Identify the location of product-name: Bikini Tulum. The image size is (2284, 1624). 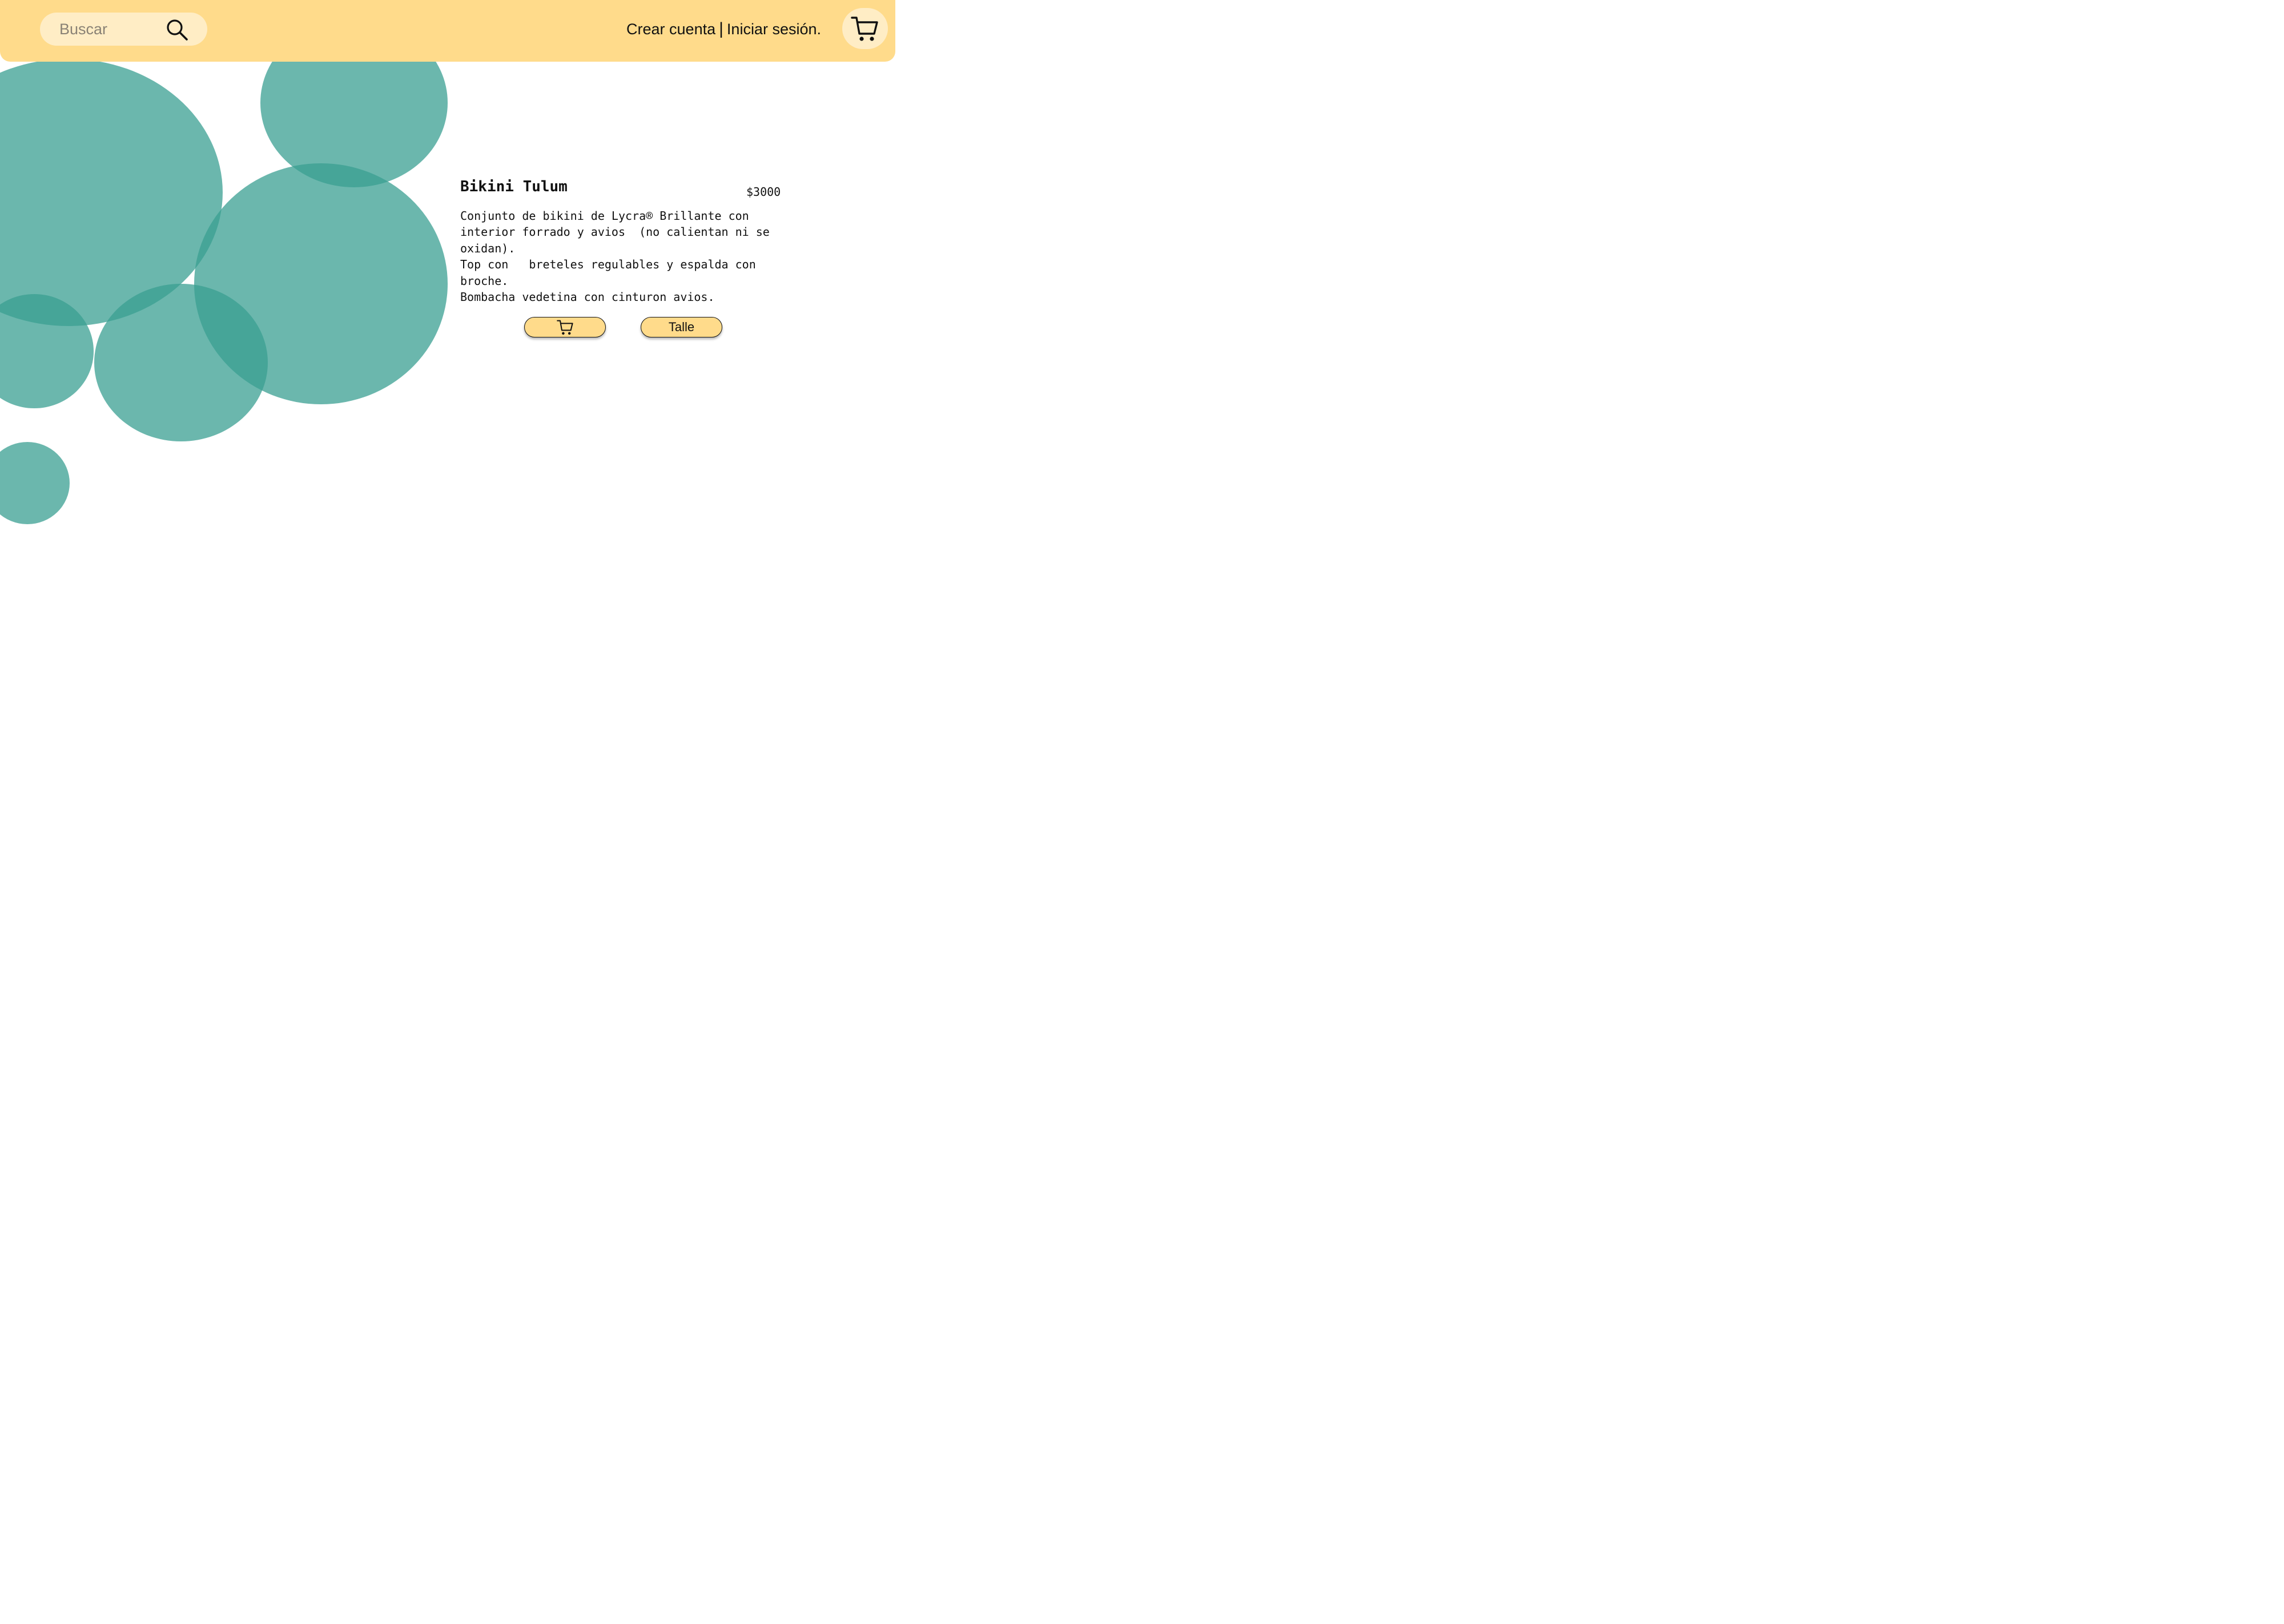
(514, 186).